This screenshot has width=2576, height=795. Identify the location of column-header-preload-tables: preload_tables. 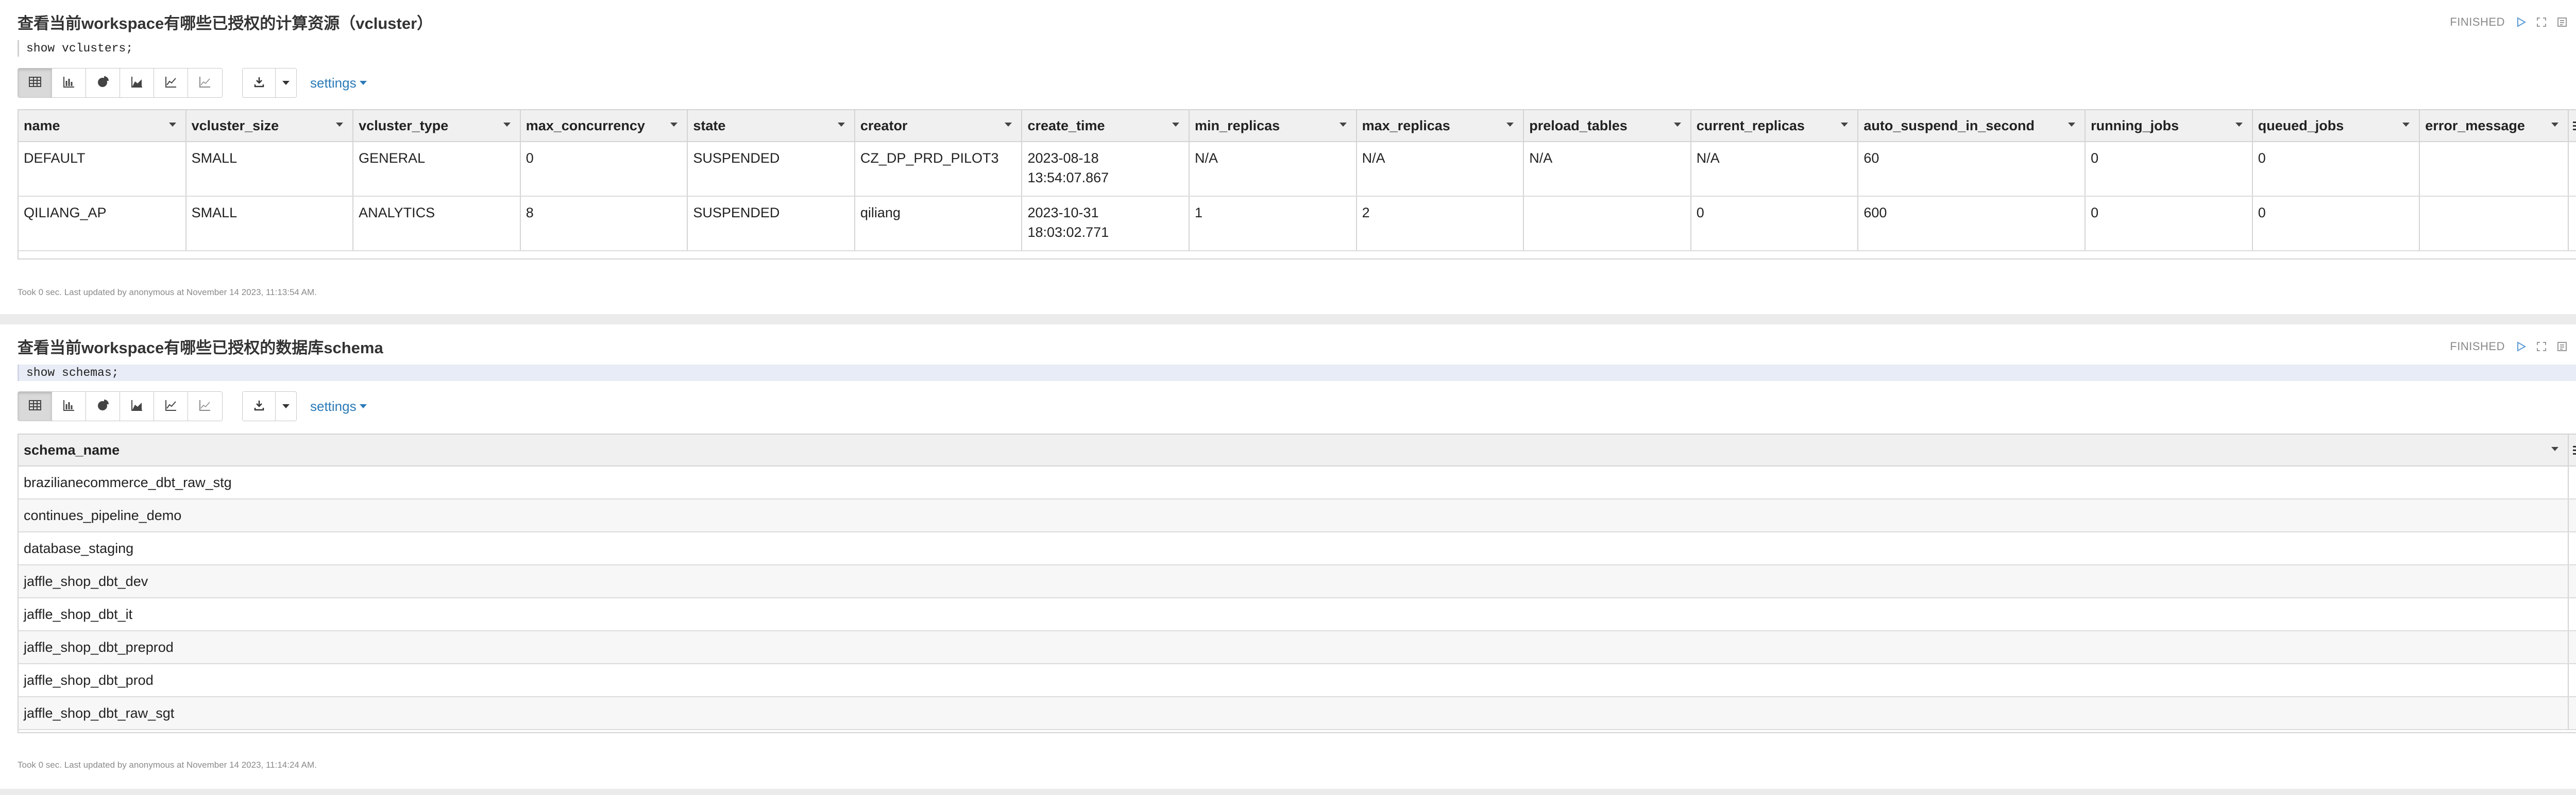
(1607, 126).